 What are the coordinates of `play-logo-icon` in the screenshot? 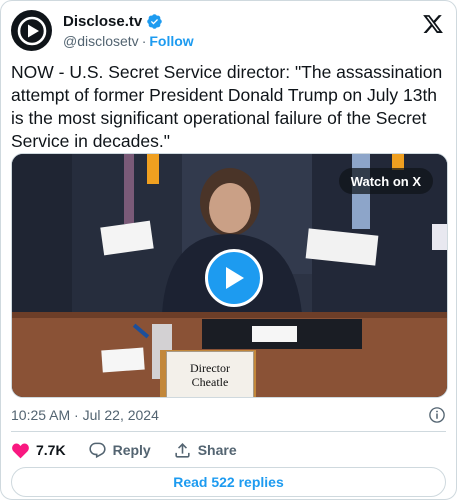 It's located at (31, 30).